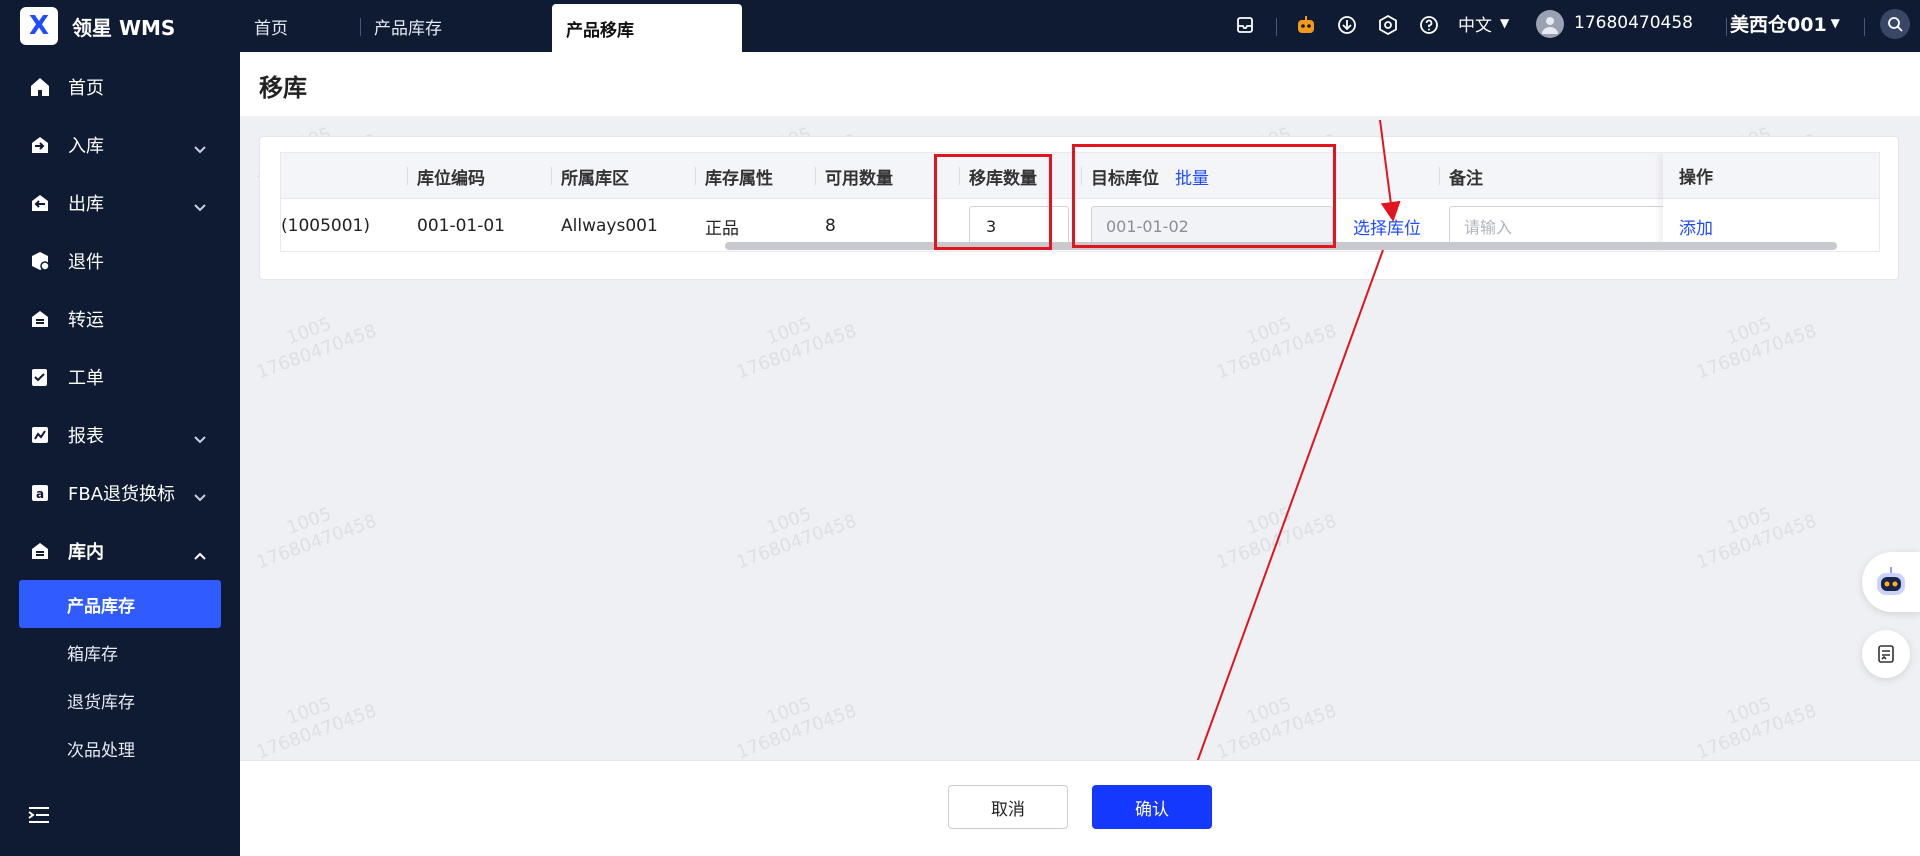 This screenshot has height=856, width=1920. I want to click on sidebar-item-label: 入库, so click(86, 146).